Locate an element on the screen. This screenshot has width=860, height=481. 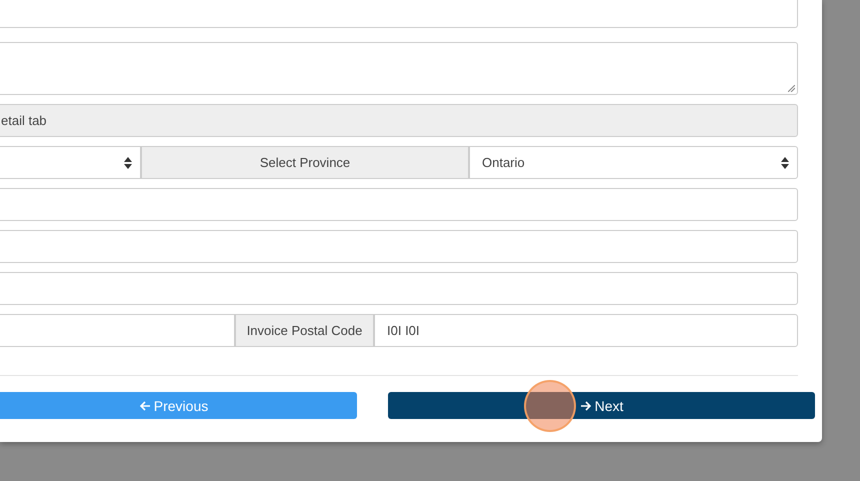
click-indicator is located at coordinates (550, 406).